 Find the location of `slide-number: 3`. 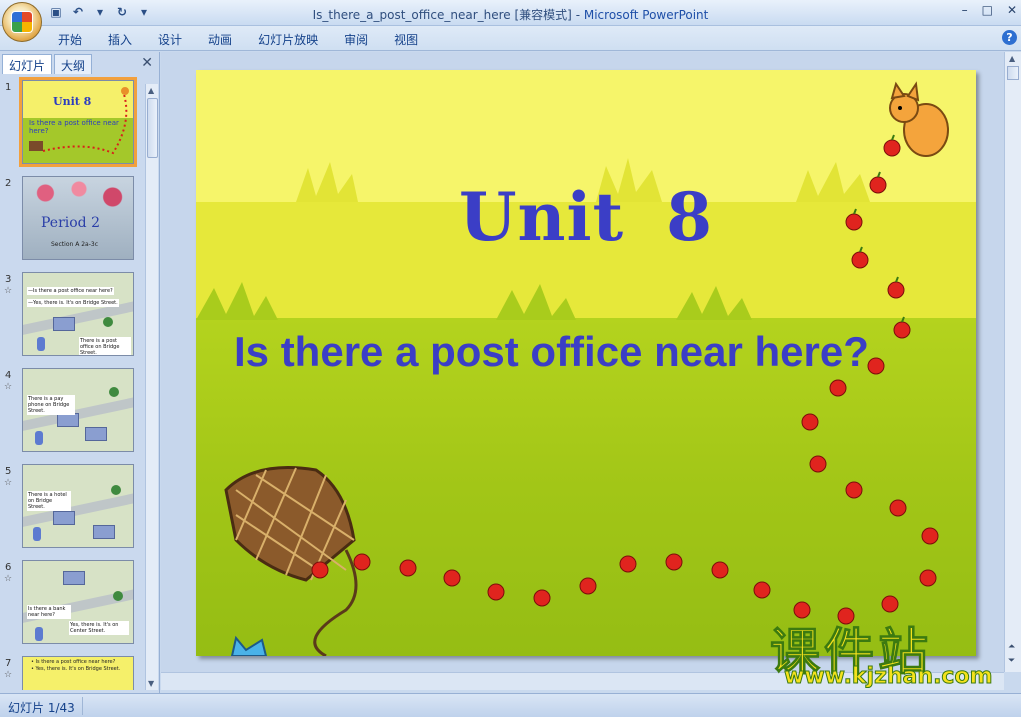

slide-number: 3 is located at coordinates (8, 279).